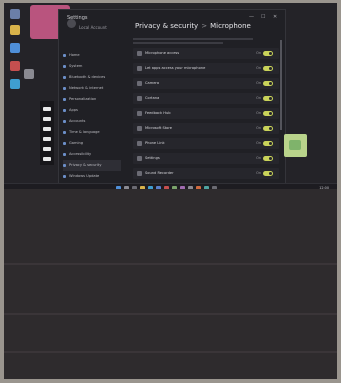  What do you see at coordinates (64, 110) in the screenshot?
I see `apps-icon` at bounding box center [64, 110].